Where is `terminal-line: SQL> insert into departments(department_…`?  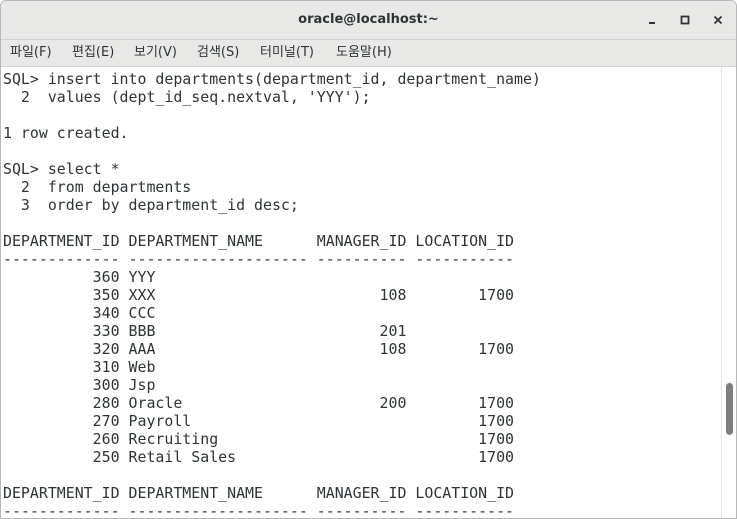
terminal-line: SQL> insert into departments(department_… is located at coordinates (272, 79).